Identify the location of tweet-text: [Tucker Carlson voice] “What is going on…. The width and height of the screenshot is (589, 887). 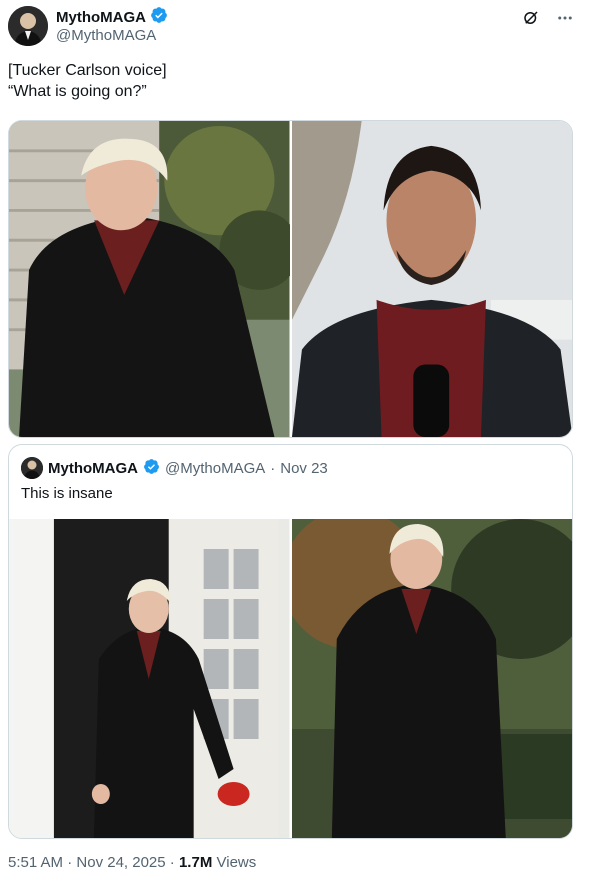
(87, 81).